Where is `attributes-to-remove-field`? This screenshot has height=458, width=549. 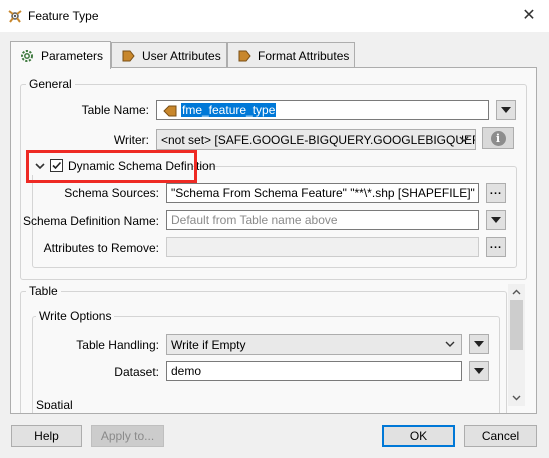
attributes-to-remove-field is located at coordinates (322, 247).